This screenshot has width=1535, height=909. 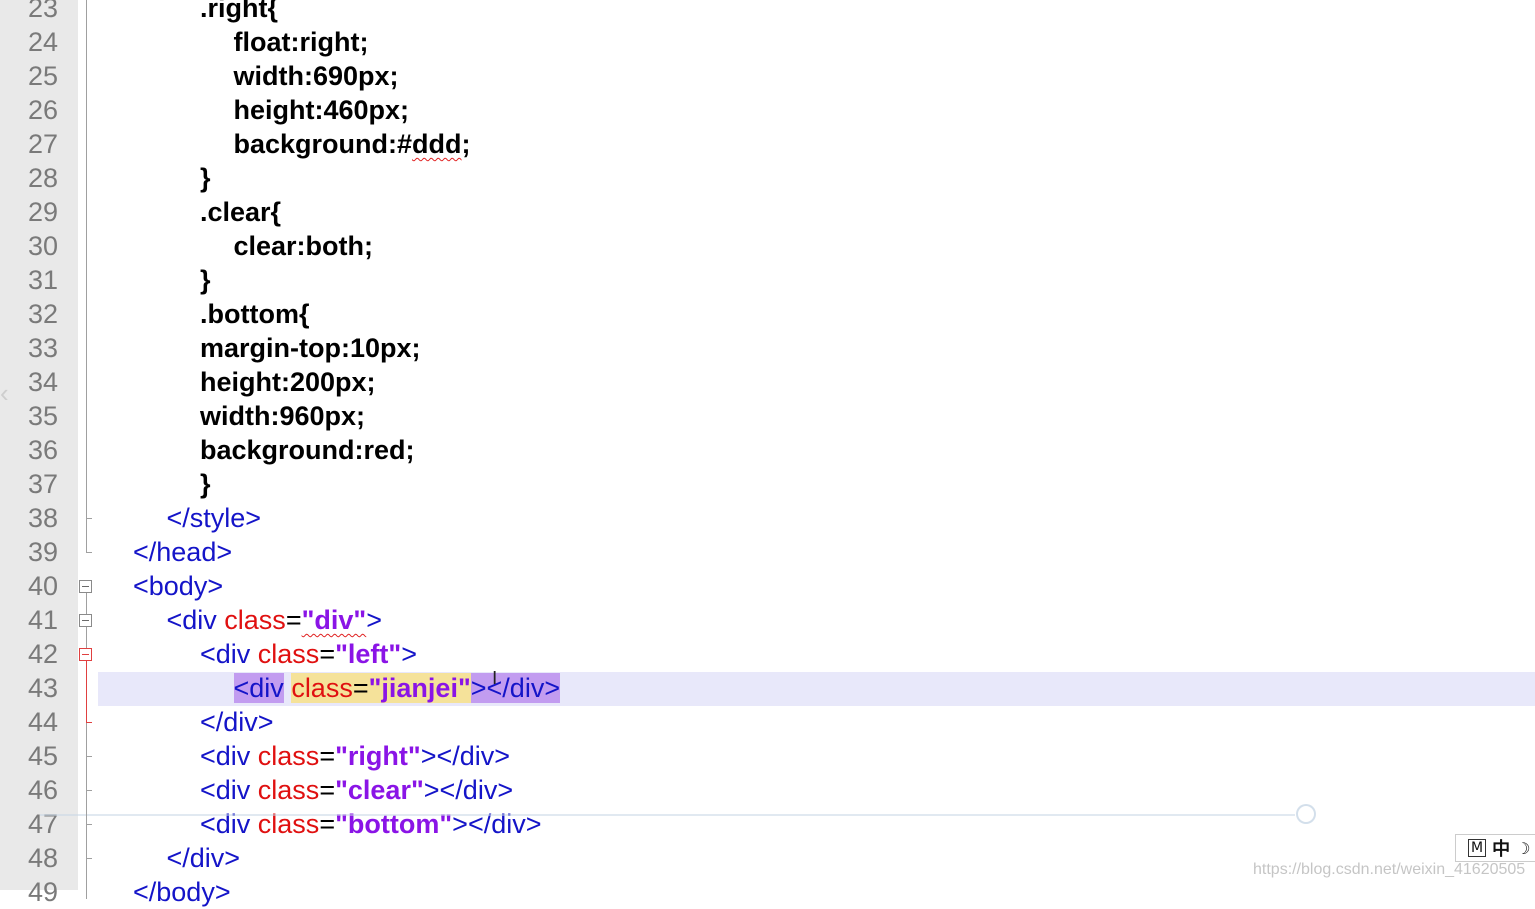 I want to click on code-text: <div class="clear"></div>, so click(x=356, y=790).